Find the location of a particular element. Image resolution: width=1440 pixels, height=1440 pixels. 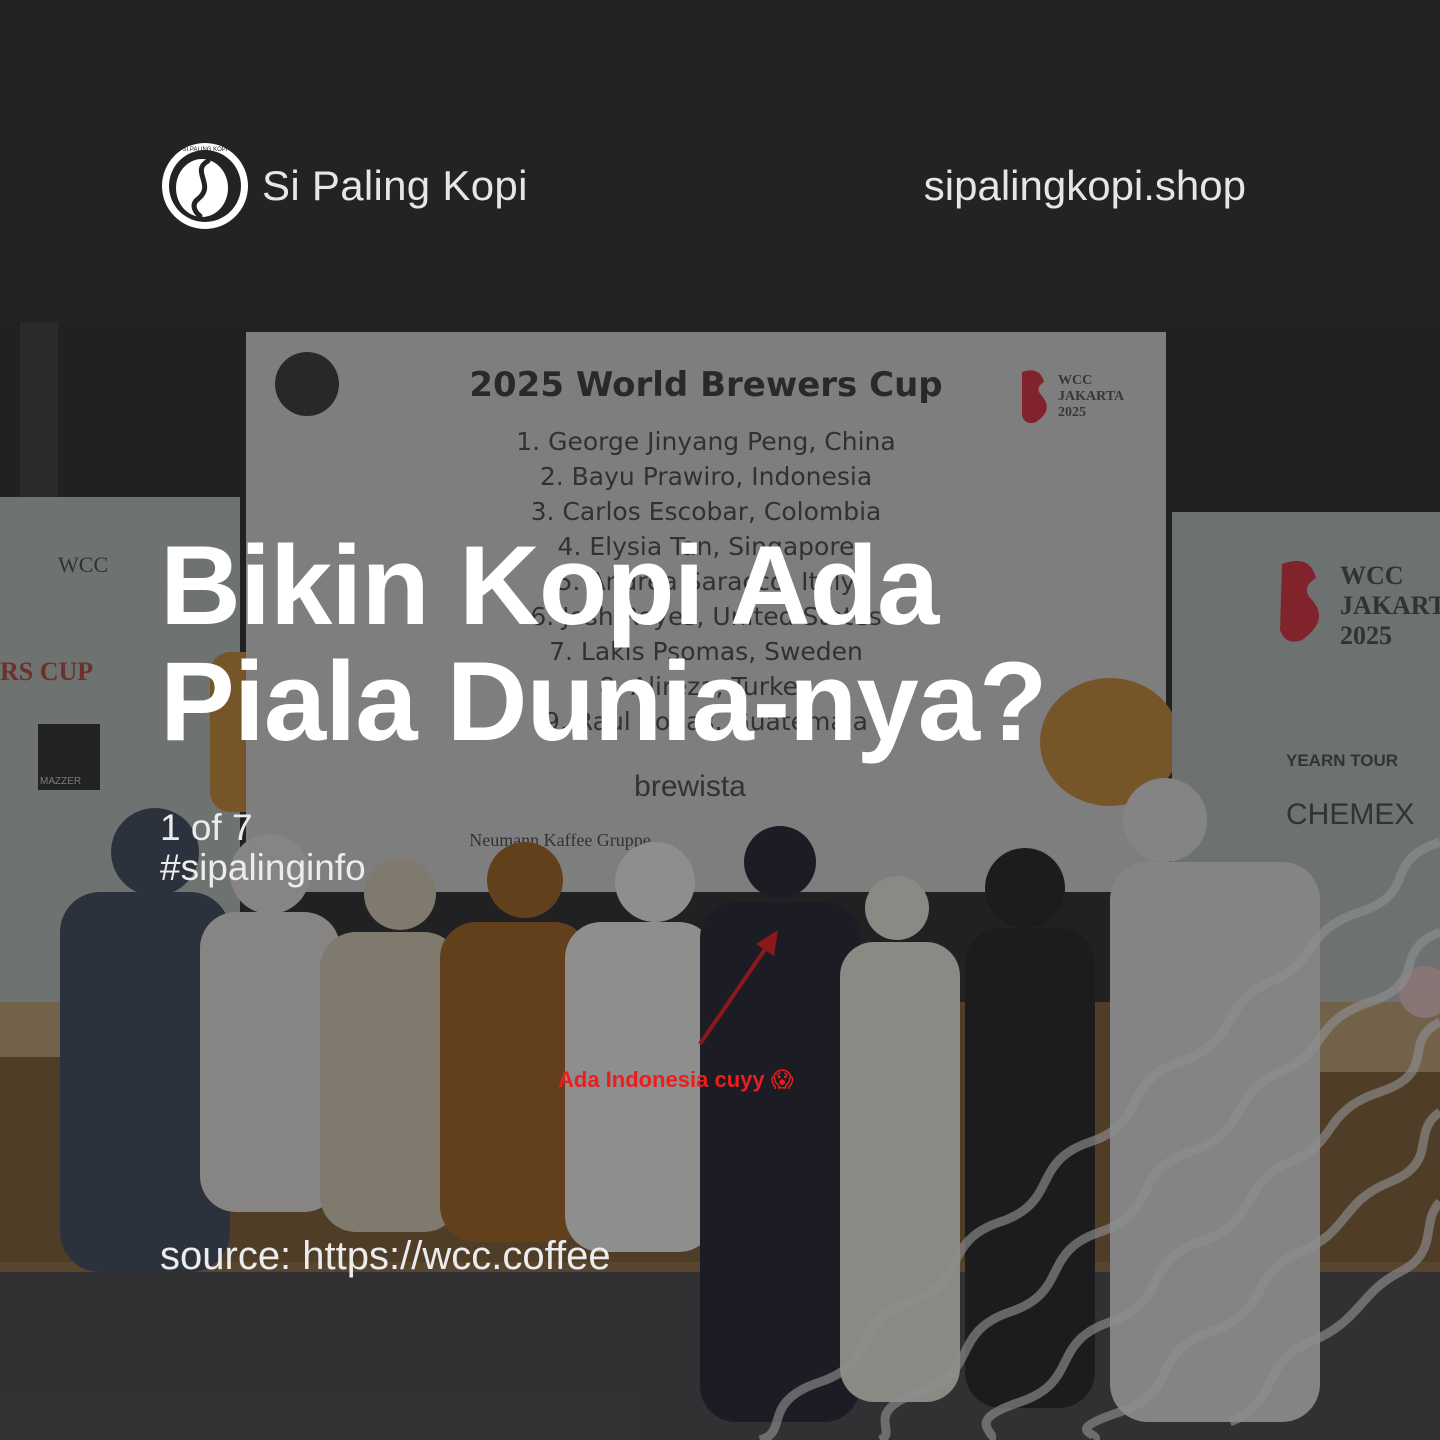

brand: SI PALING KOPI Si Paling Kopi is located at coordinates (344, 186).